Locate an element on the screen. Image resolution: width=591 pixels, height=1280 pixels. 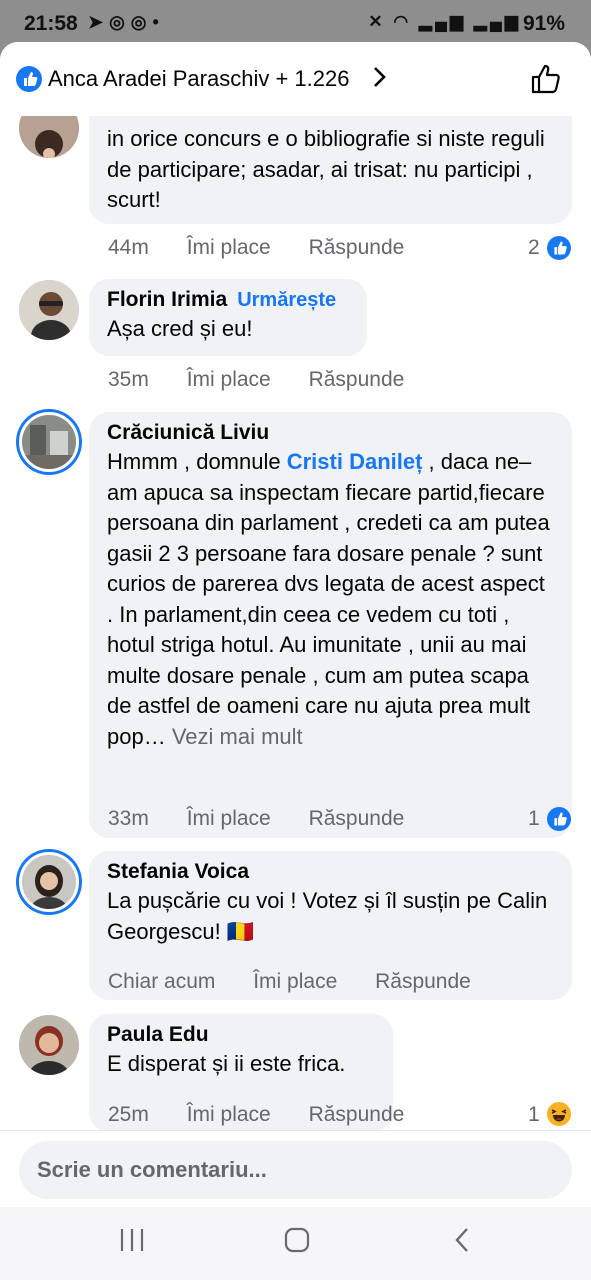
comment-author: Stefania Voica is located at coordinates (330, 872).